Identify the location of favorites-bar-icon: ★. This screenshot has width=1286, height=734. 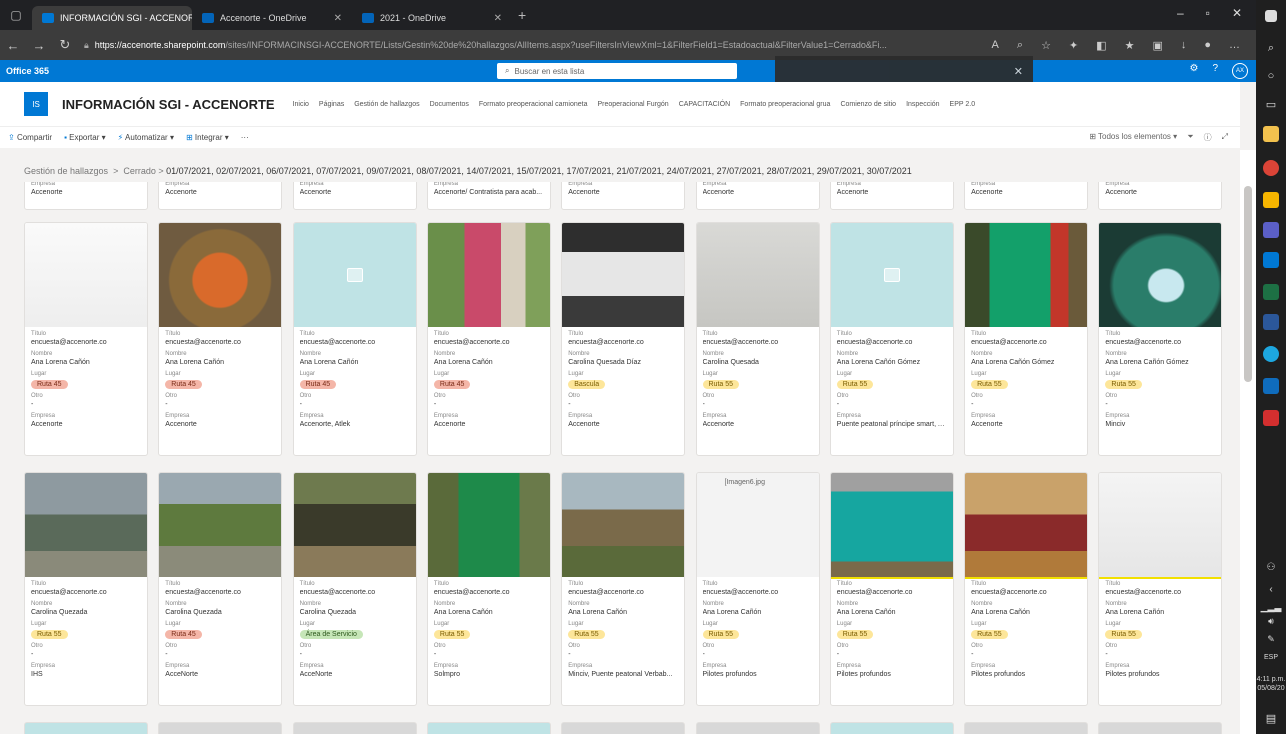
(1130, 45).